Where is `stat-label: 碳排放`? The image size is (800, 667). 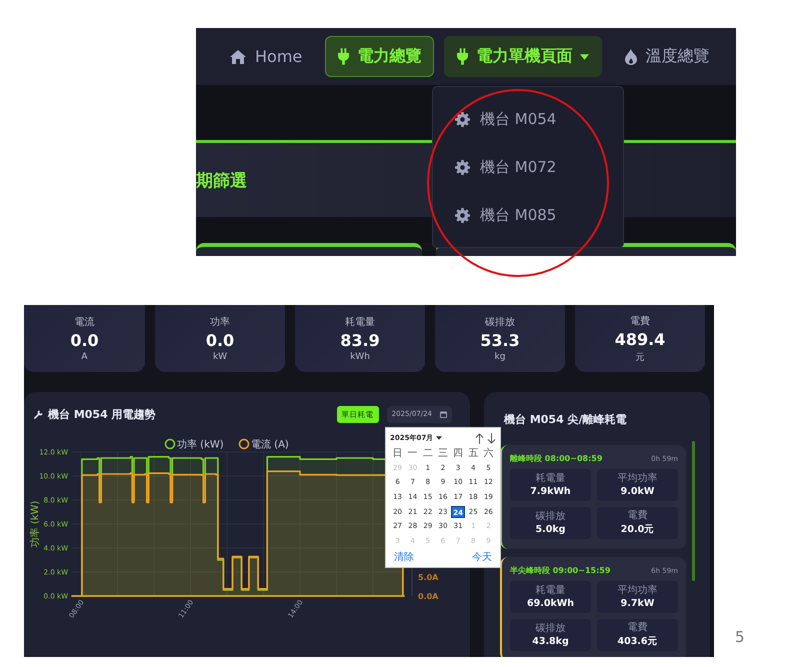
stat-label: 碳排放 is located at coordinates (500, 322).